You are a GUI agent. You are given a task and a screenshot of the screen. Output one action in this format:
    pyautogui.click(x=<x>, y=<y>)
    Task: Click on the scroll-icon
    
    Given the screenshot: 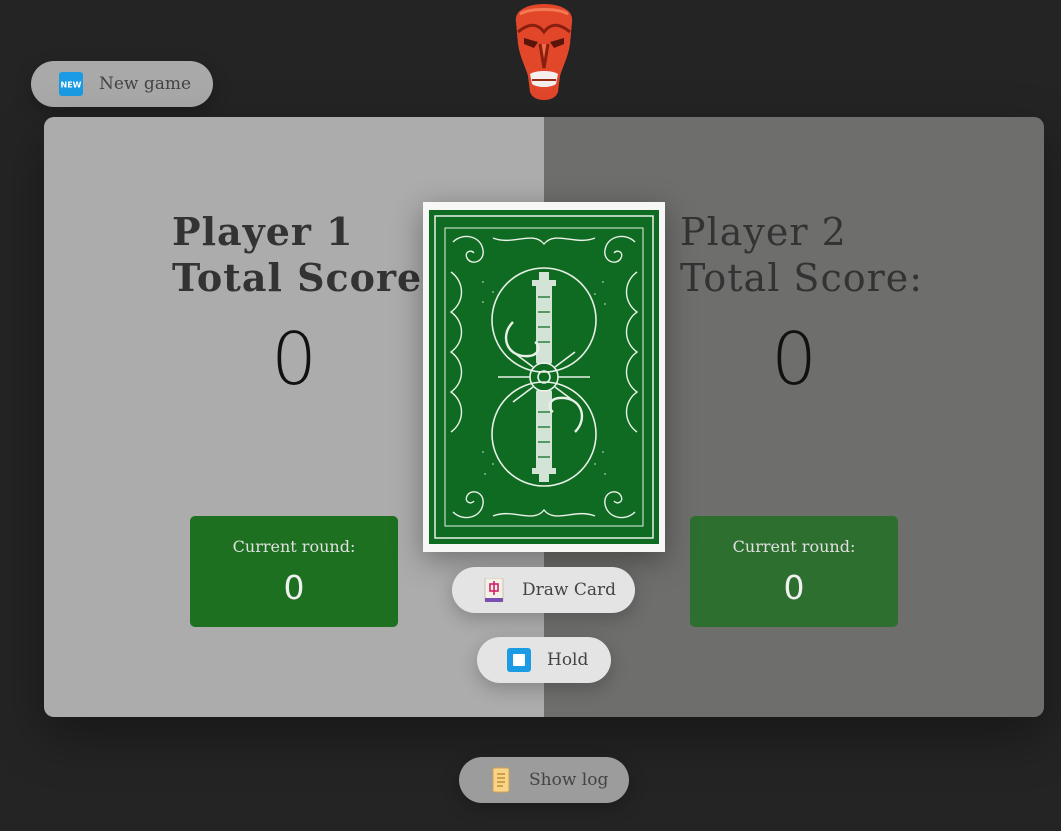 What is the action you would take?
    pyautogui.click(x=501, y=780)
    